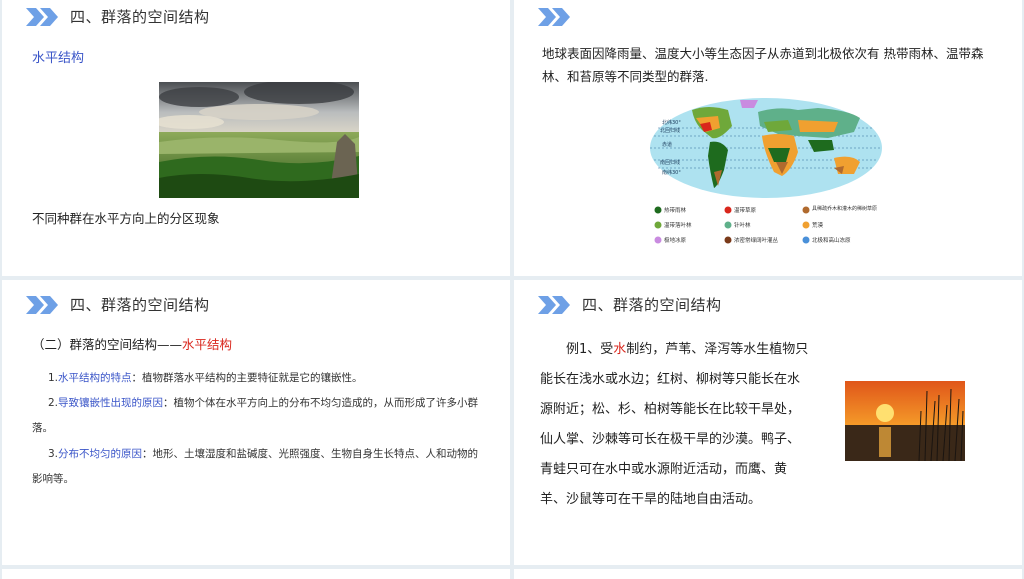  I want to click on legend-label: 温带草原, so click(745, 210).